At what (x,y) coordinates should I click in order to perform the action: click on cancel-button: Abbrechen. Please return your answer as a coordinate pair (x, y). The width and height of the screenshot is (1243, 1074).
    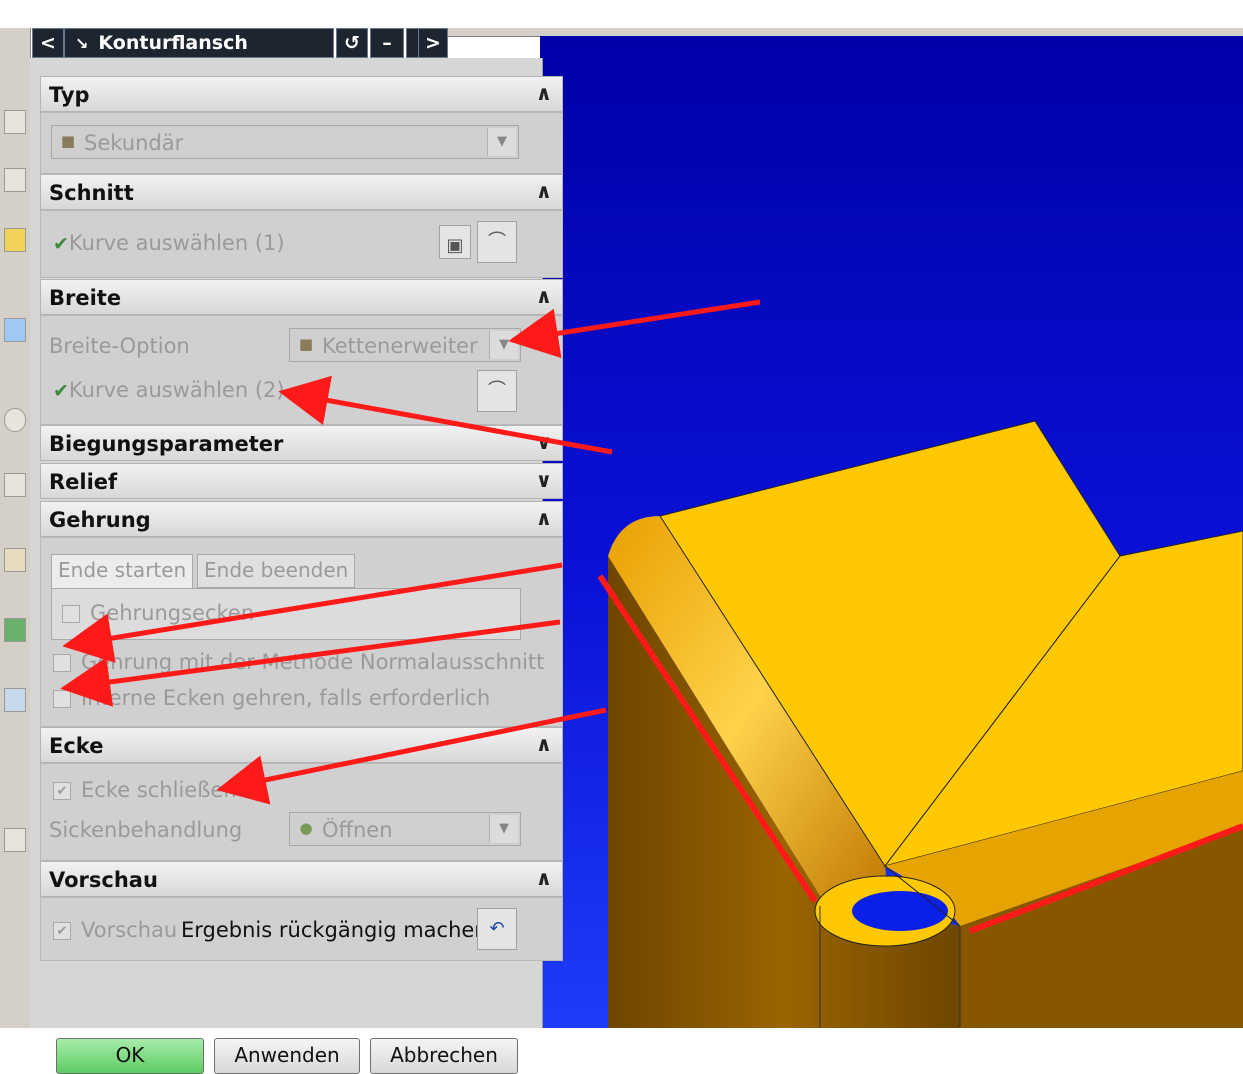
    Looking at the image, I should click on (444, 1056).